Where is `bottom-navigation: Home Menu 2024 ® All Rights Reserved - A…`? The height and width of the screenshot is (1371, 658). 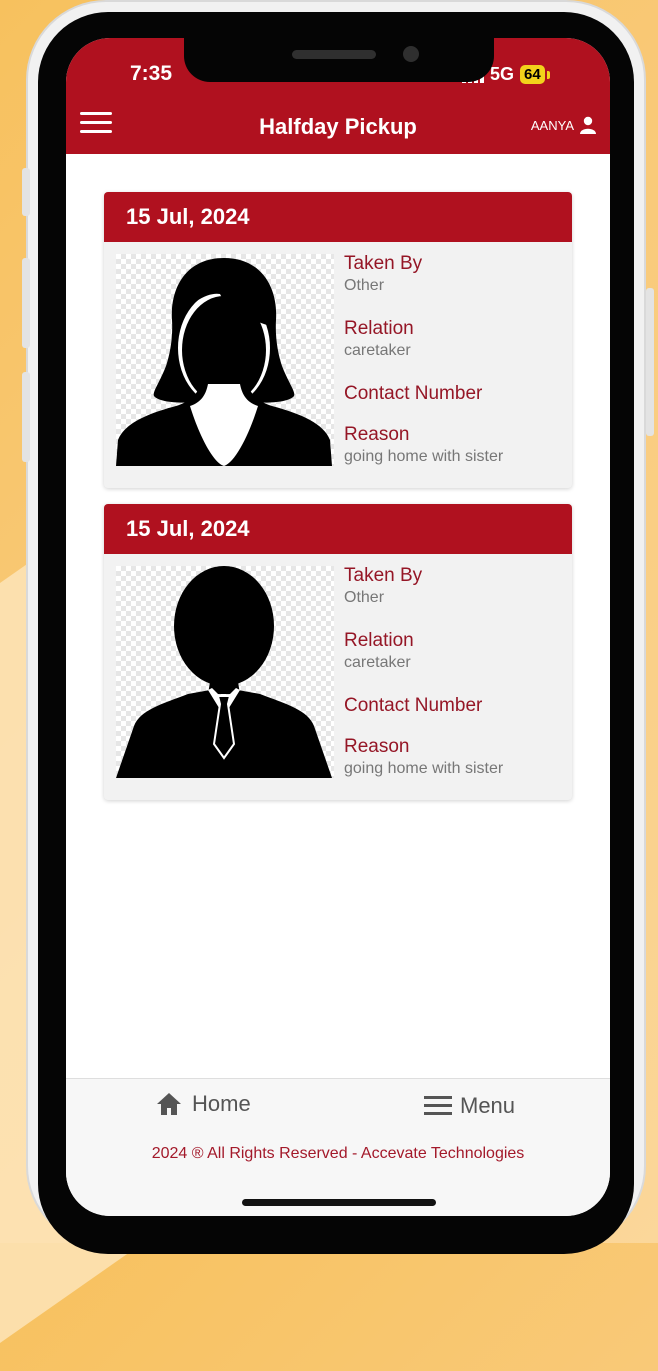
bottom-navigation: Home Menu 2024 ® All Rights Reserved - A… is located at coordinates (338, 1147).